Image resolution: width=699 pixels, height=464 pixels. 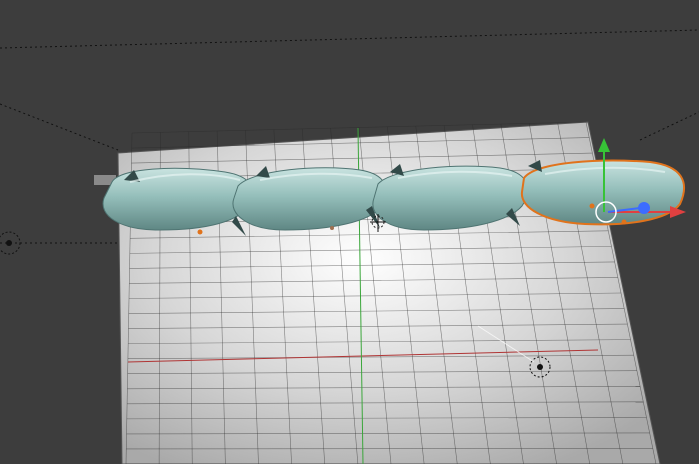 What do you see at coordinates (678, 212) in the screenshot?
I see `gizmo-x-arrow-icon` at bounding box center [678, 212].